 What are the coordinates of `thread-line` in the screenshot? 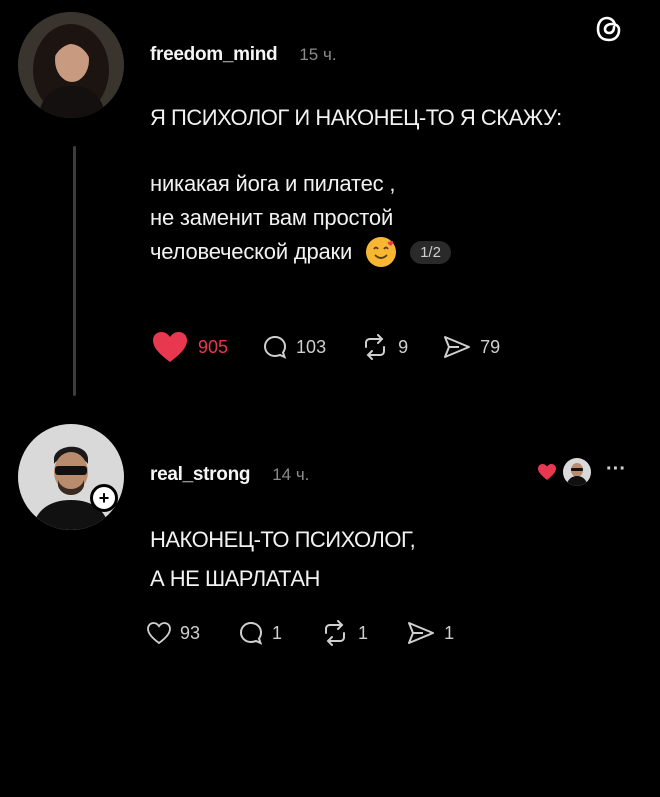 It's located at (74, 271).